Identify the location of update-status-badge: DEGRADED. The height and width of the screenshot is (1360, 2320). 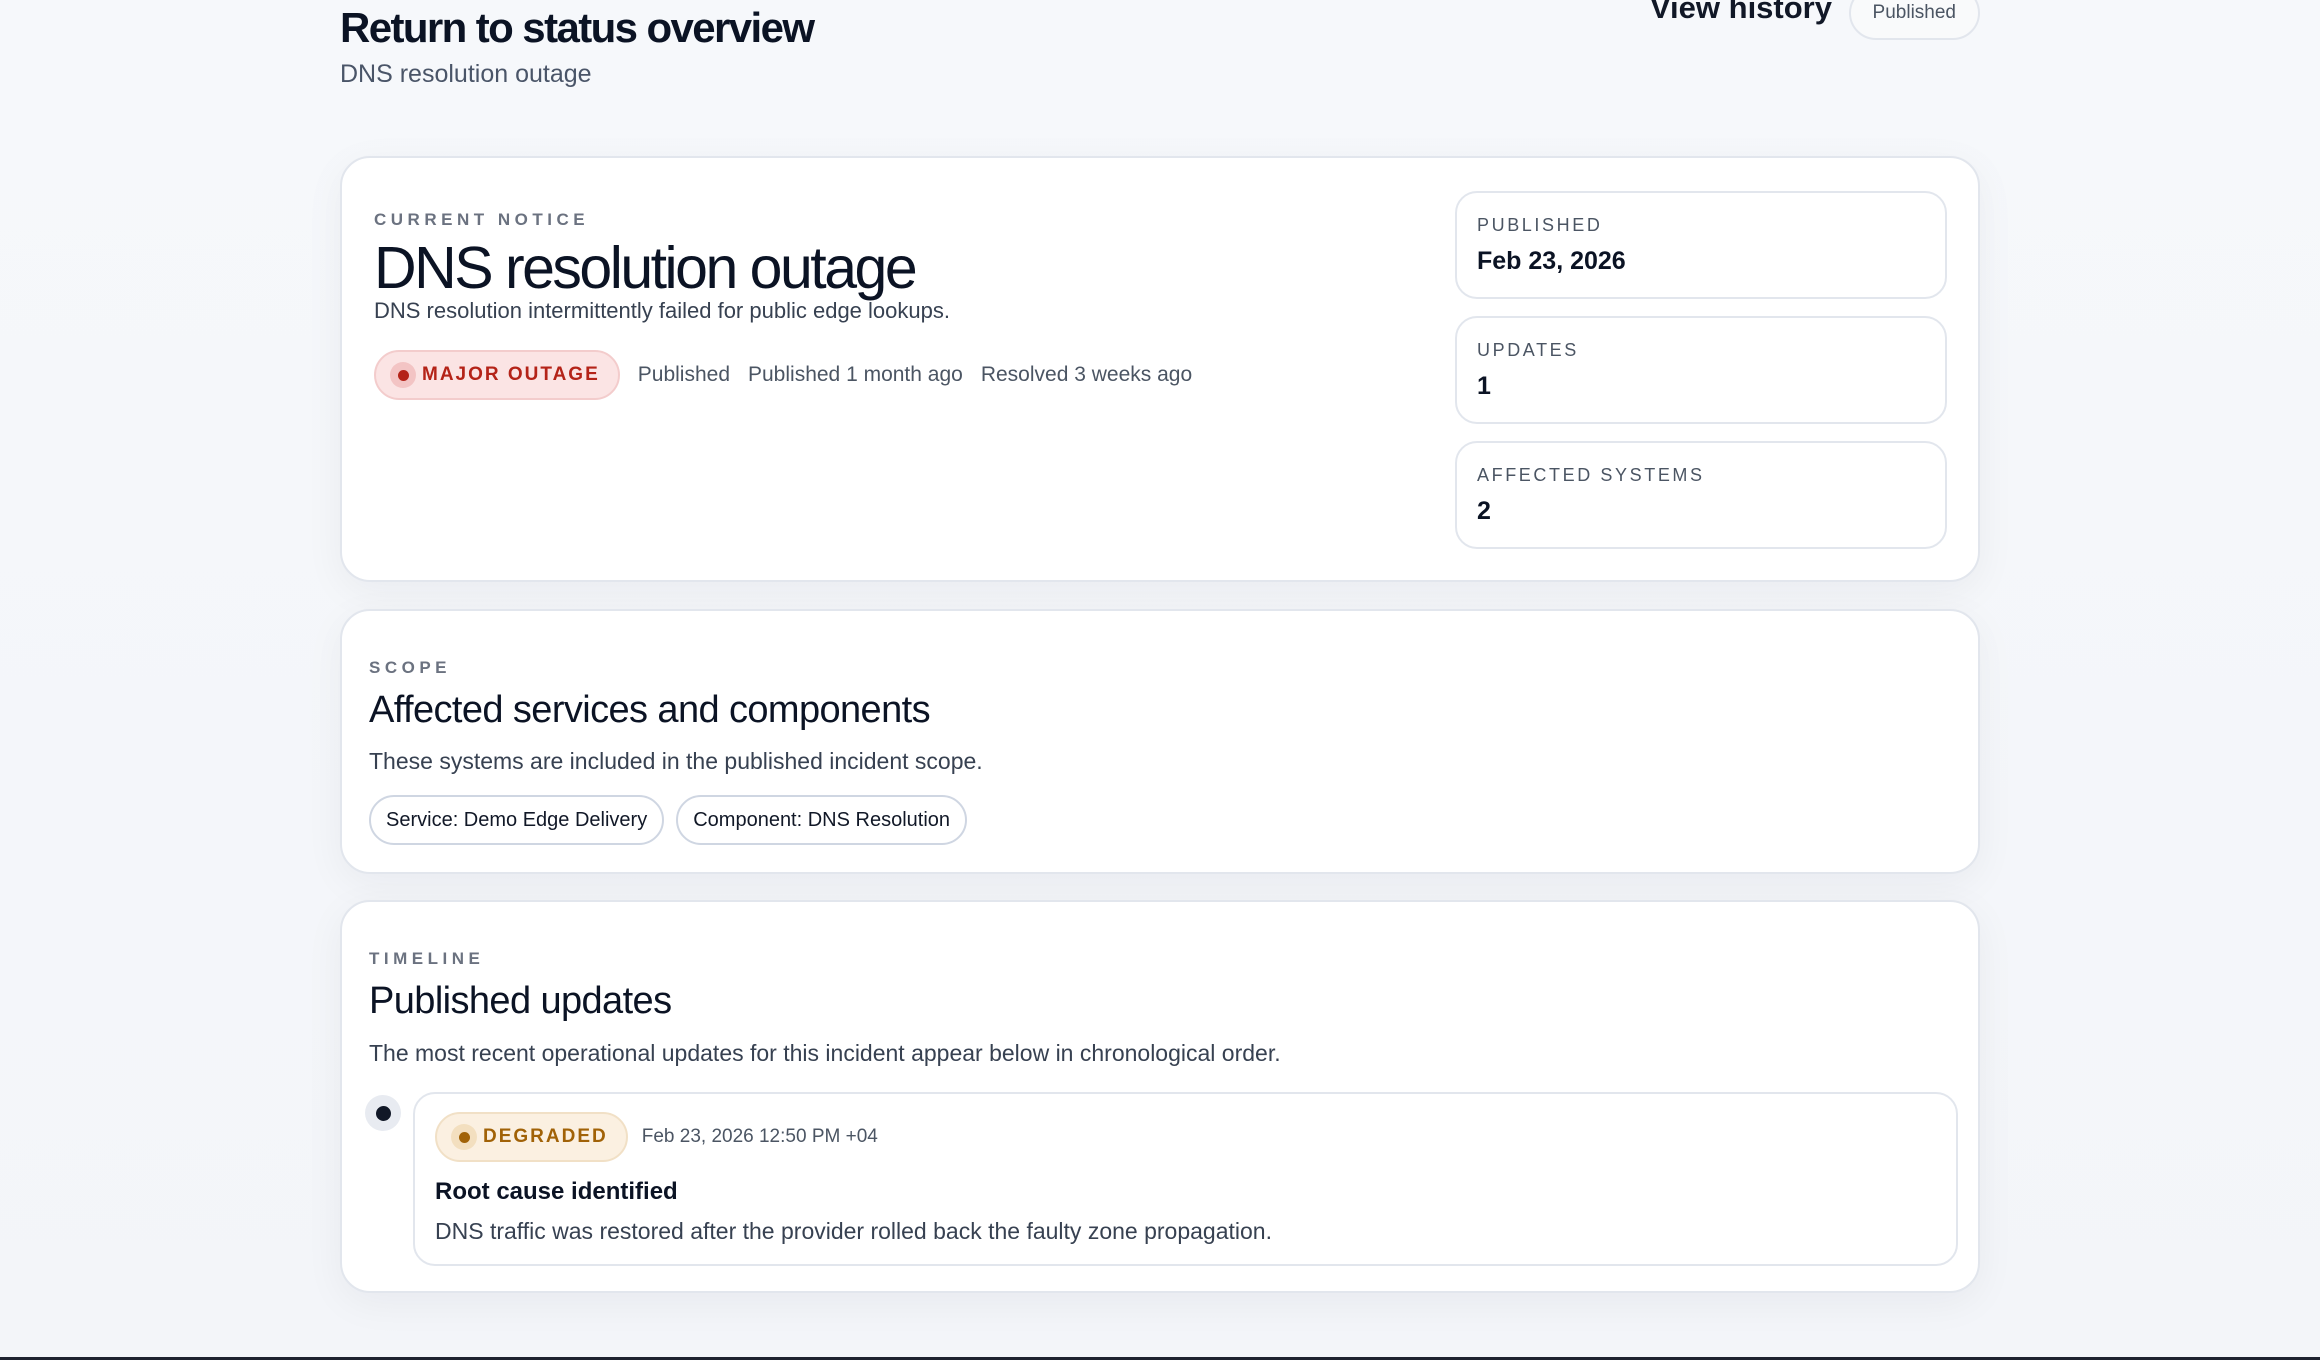
(531, 1137).